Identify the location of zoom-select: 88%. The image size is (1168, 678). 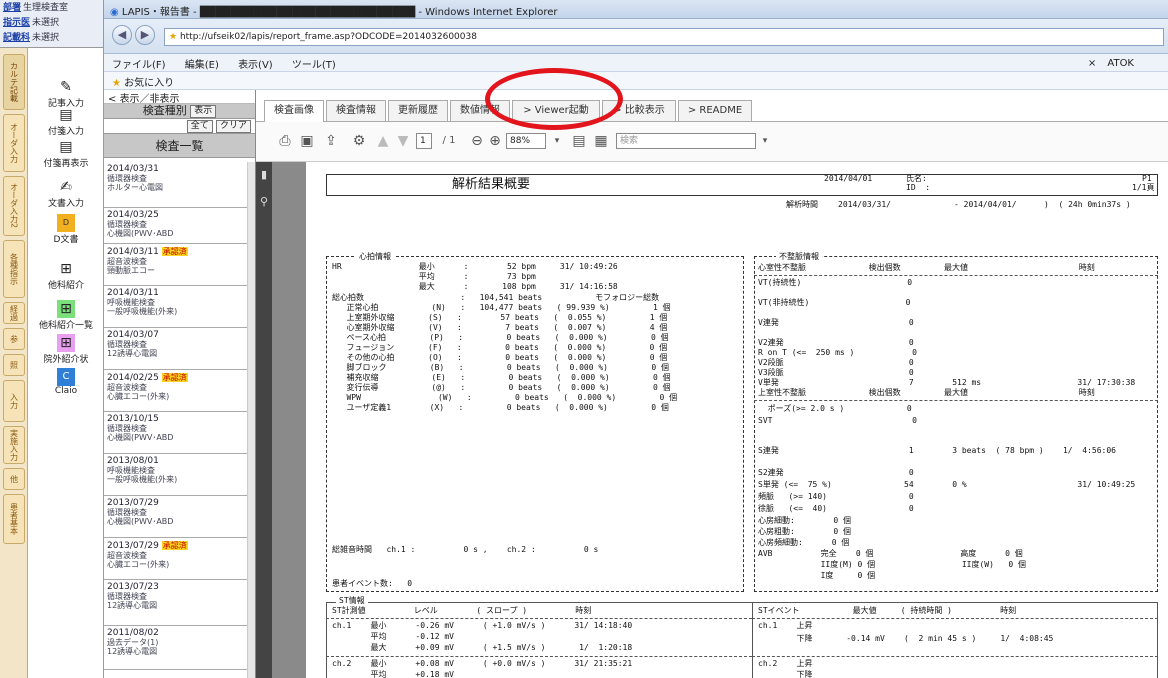
(526, 141).